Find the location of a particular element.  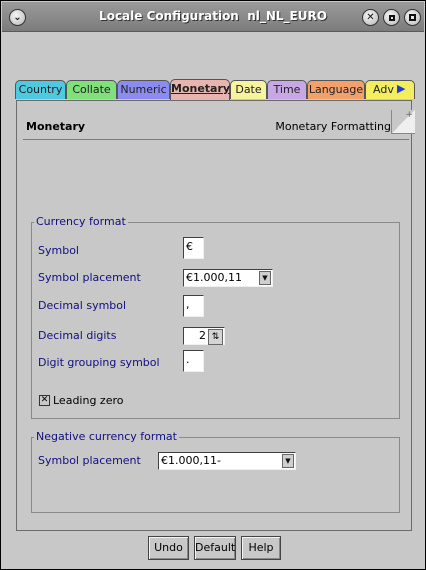

panel-subtitle: Monetary Formatting is located at coordinates (333, 126).